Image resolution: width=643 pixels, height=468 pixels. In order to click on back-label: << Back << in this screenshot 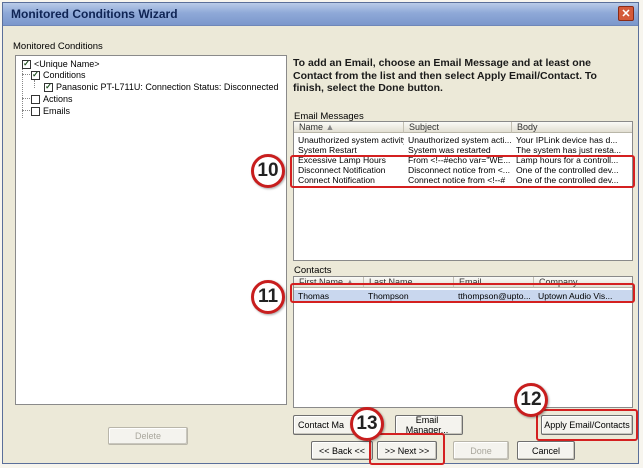, I will do `click(342, 450)`.